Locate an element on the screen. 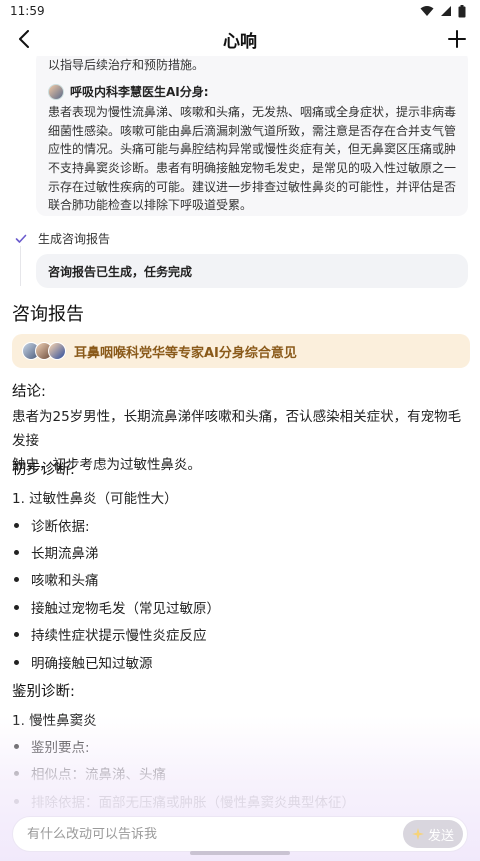  message-input-bar: 发送 is located at coordinates (240, 834).